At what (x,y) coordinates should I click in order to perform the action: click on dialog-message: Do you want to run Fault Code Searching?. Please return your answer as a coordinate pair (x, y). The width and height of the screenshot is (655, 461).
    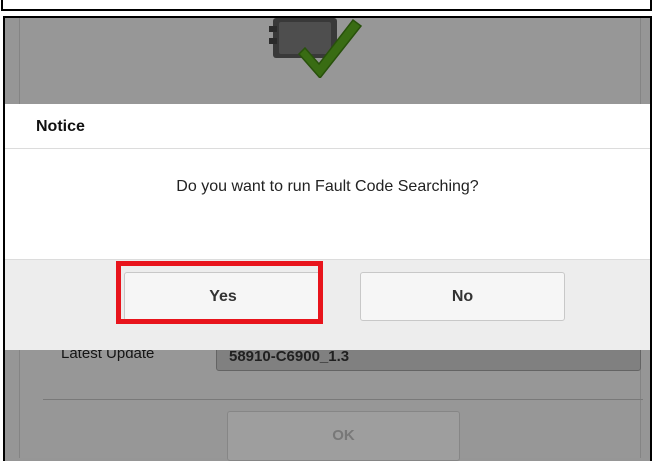
    Looking at the image, I should click on (327, 186).